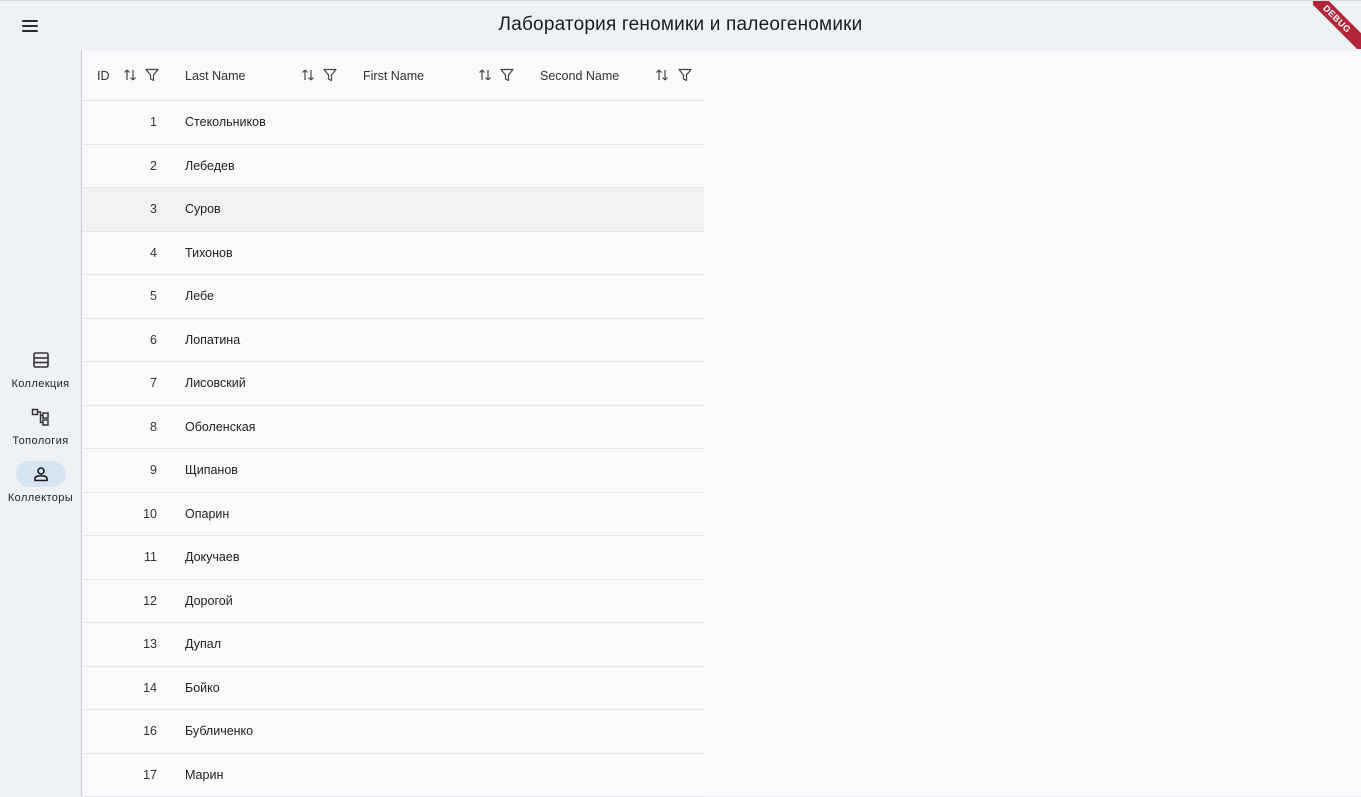  I want to click on cell-last-name: Дорогой, so click(209, 601).